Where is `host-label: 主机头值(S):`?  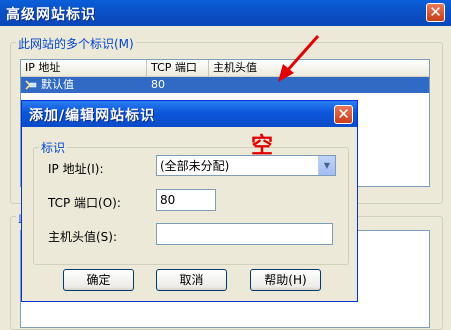 host-label: 主机头值(S): is located at coordinates (83, 237).